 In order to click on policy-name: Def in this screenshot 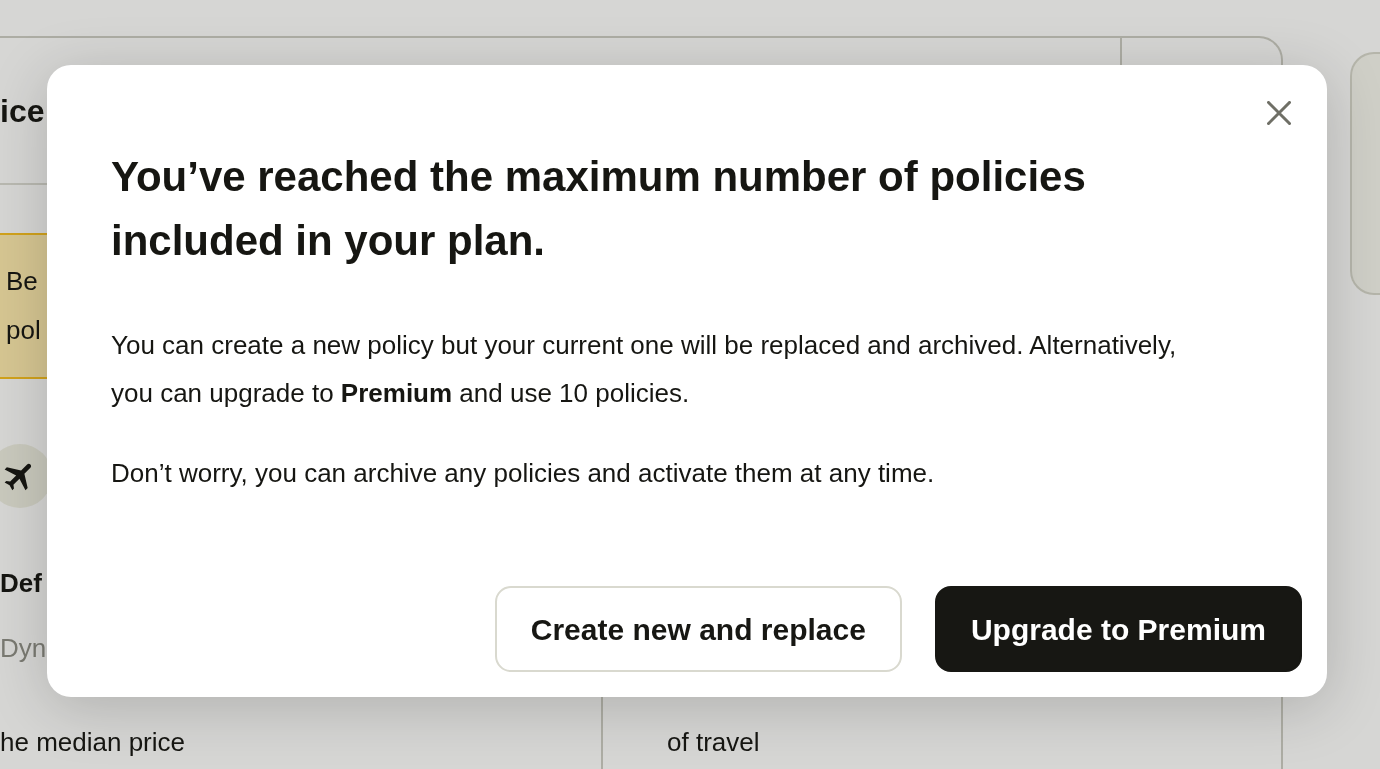, I will do `click(21, 583)`.